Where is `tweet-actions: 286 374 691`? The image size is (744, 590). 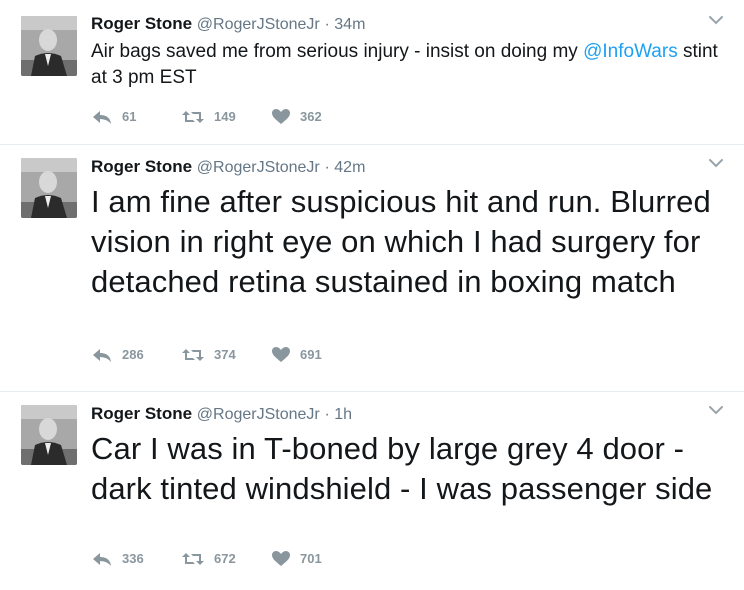
tweet-actions: 286 374 691 is located at coordinates (226, 354).